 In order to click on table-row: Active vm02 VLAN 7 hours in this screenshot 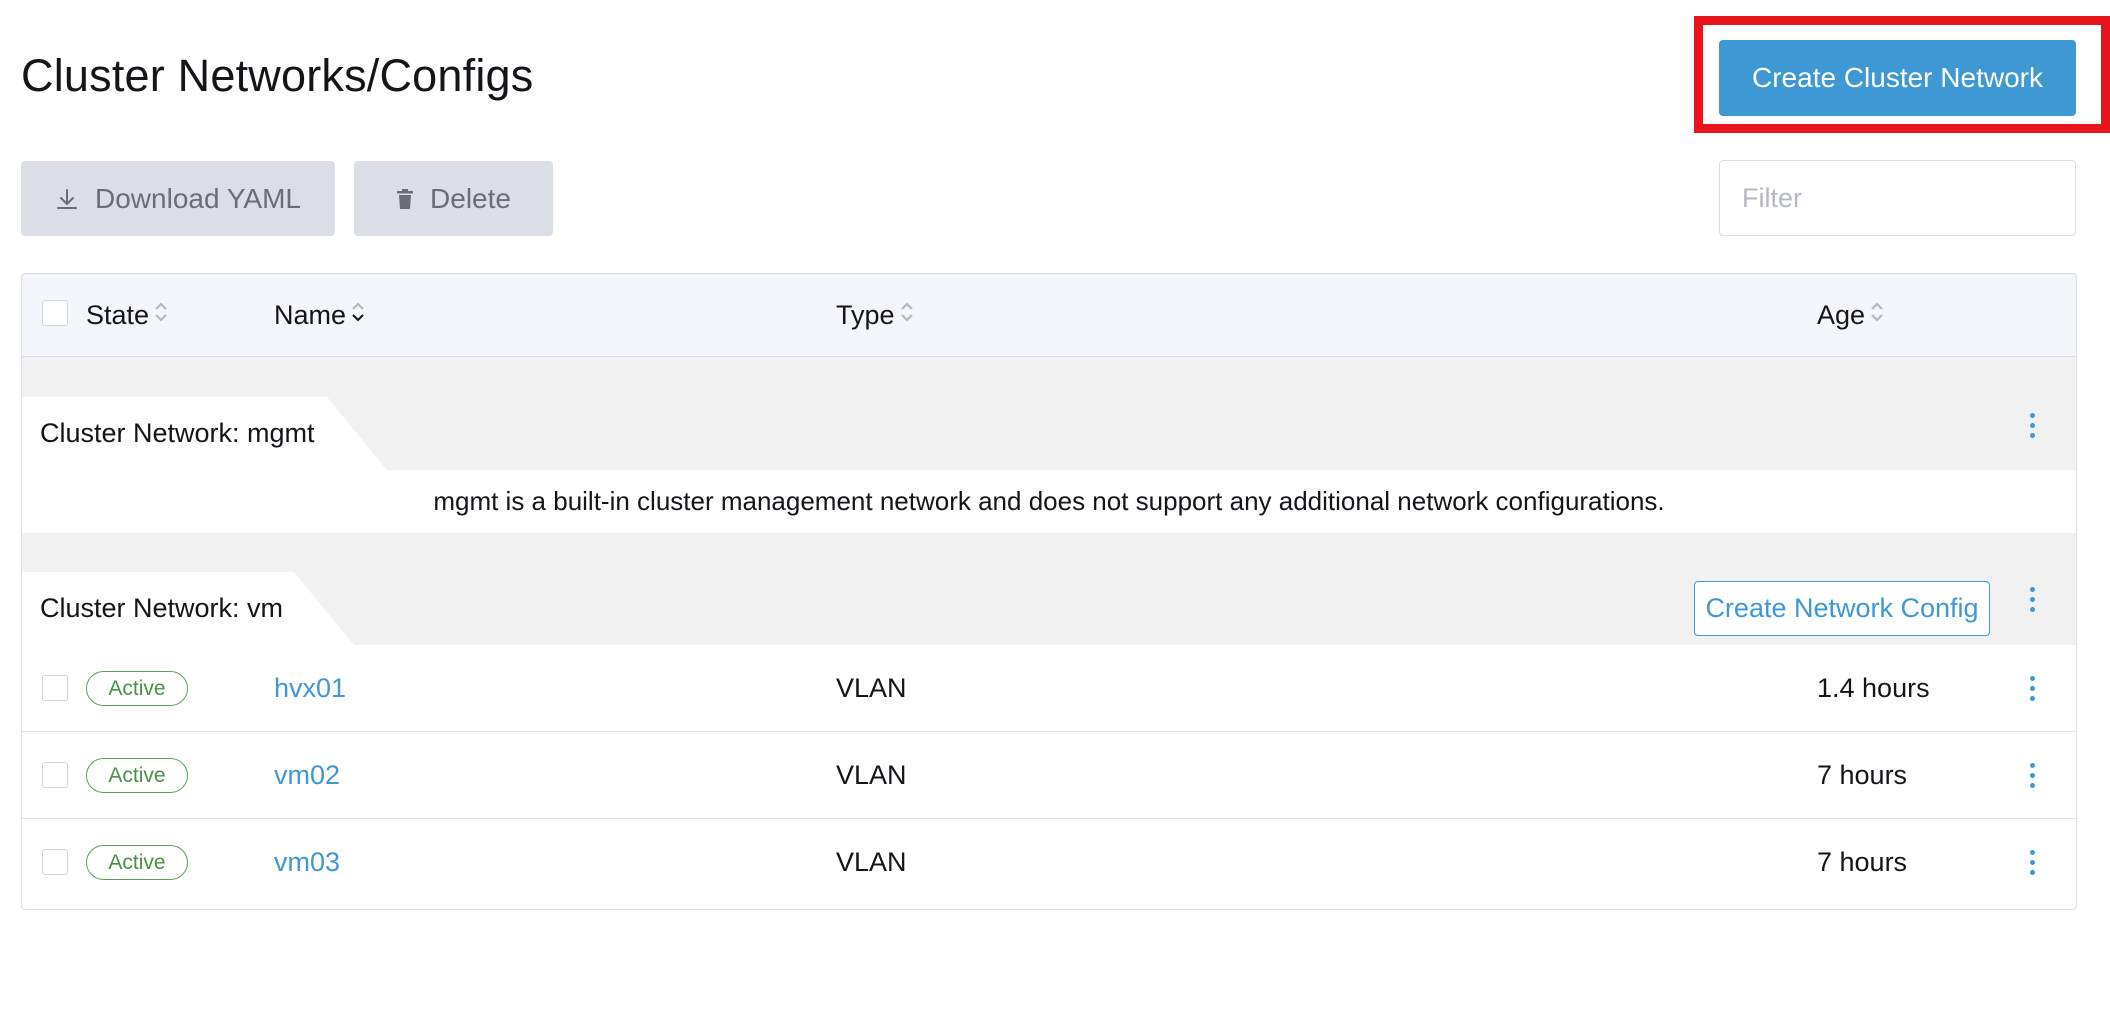, I will do `click(1049, 775)`.